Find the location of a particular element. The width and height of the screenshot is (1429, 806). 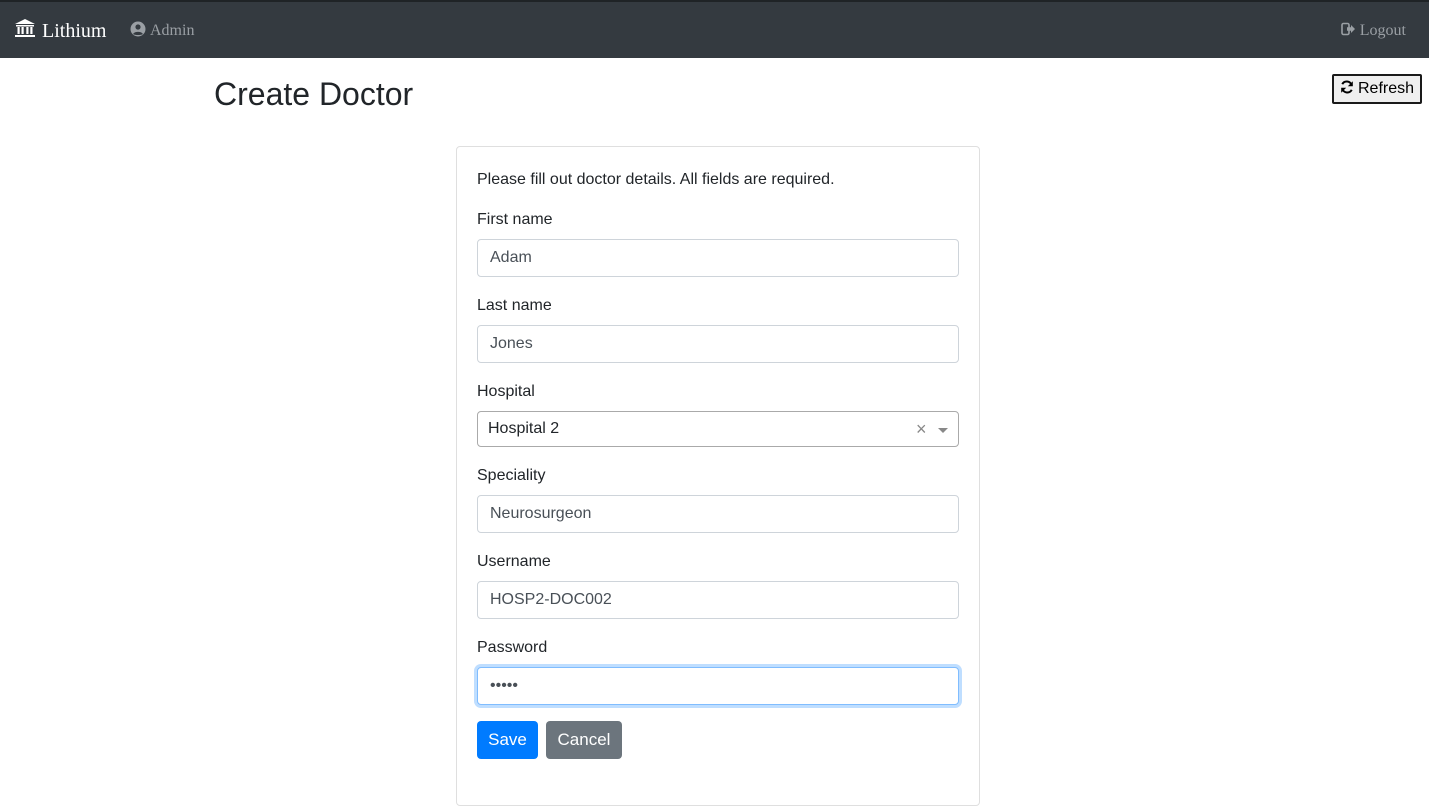

brand-link: Lithium is located at coordinates (60, 31).